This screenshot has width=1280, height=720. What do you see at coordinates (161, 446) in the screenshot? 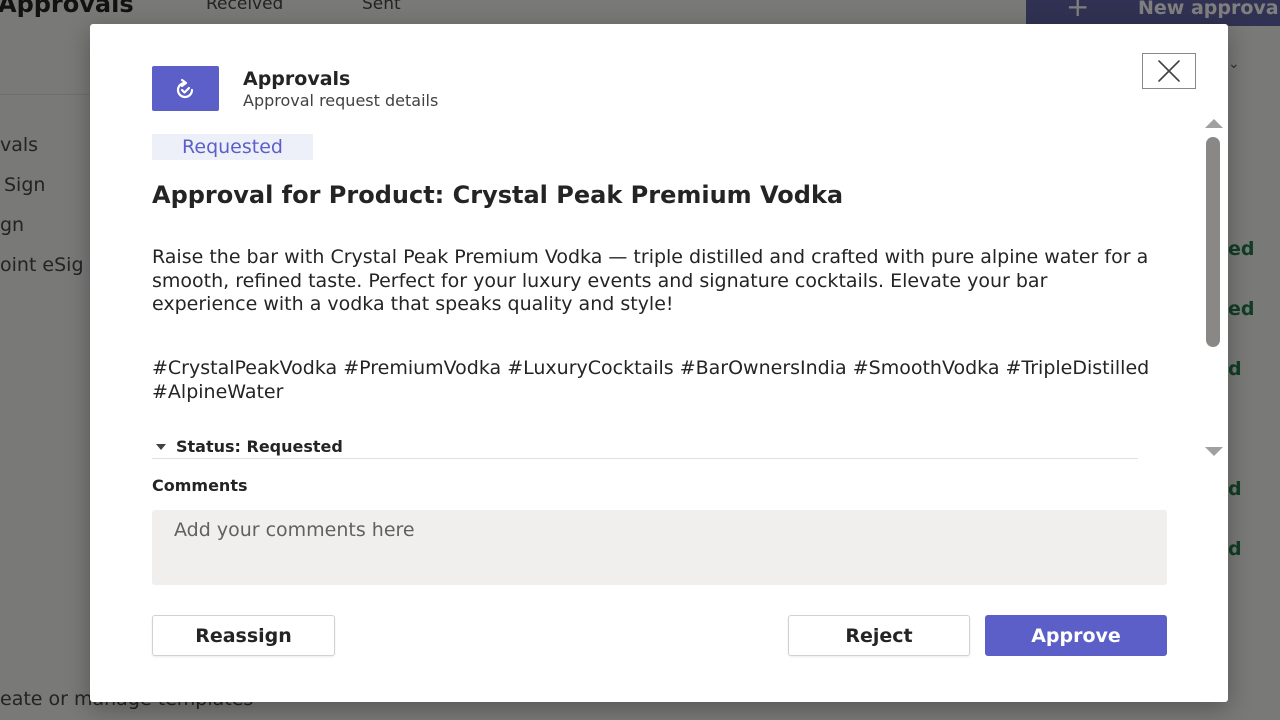
I see `caret-down-icon` at bounding box center [161, 446].